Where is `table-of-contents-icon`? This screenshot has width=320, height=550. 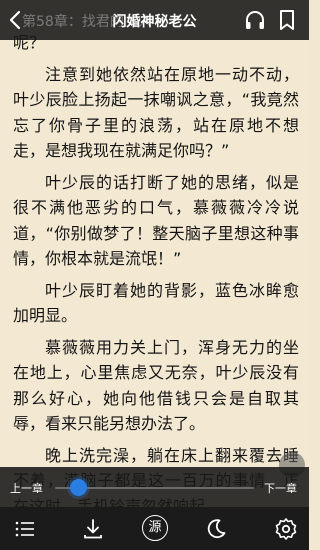 table-of-contents-icon is located at coordinates (25, 529).